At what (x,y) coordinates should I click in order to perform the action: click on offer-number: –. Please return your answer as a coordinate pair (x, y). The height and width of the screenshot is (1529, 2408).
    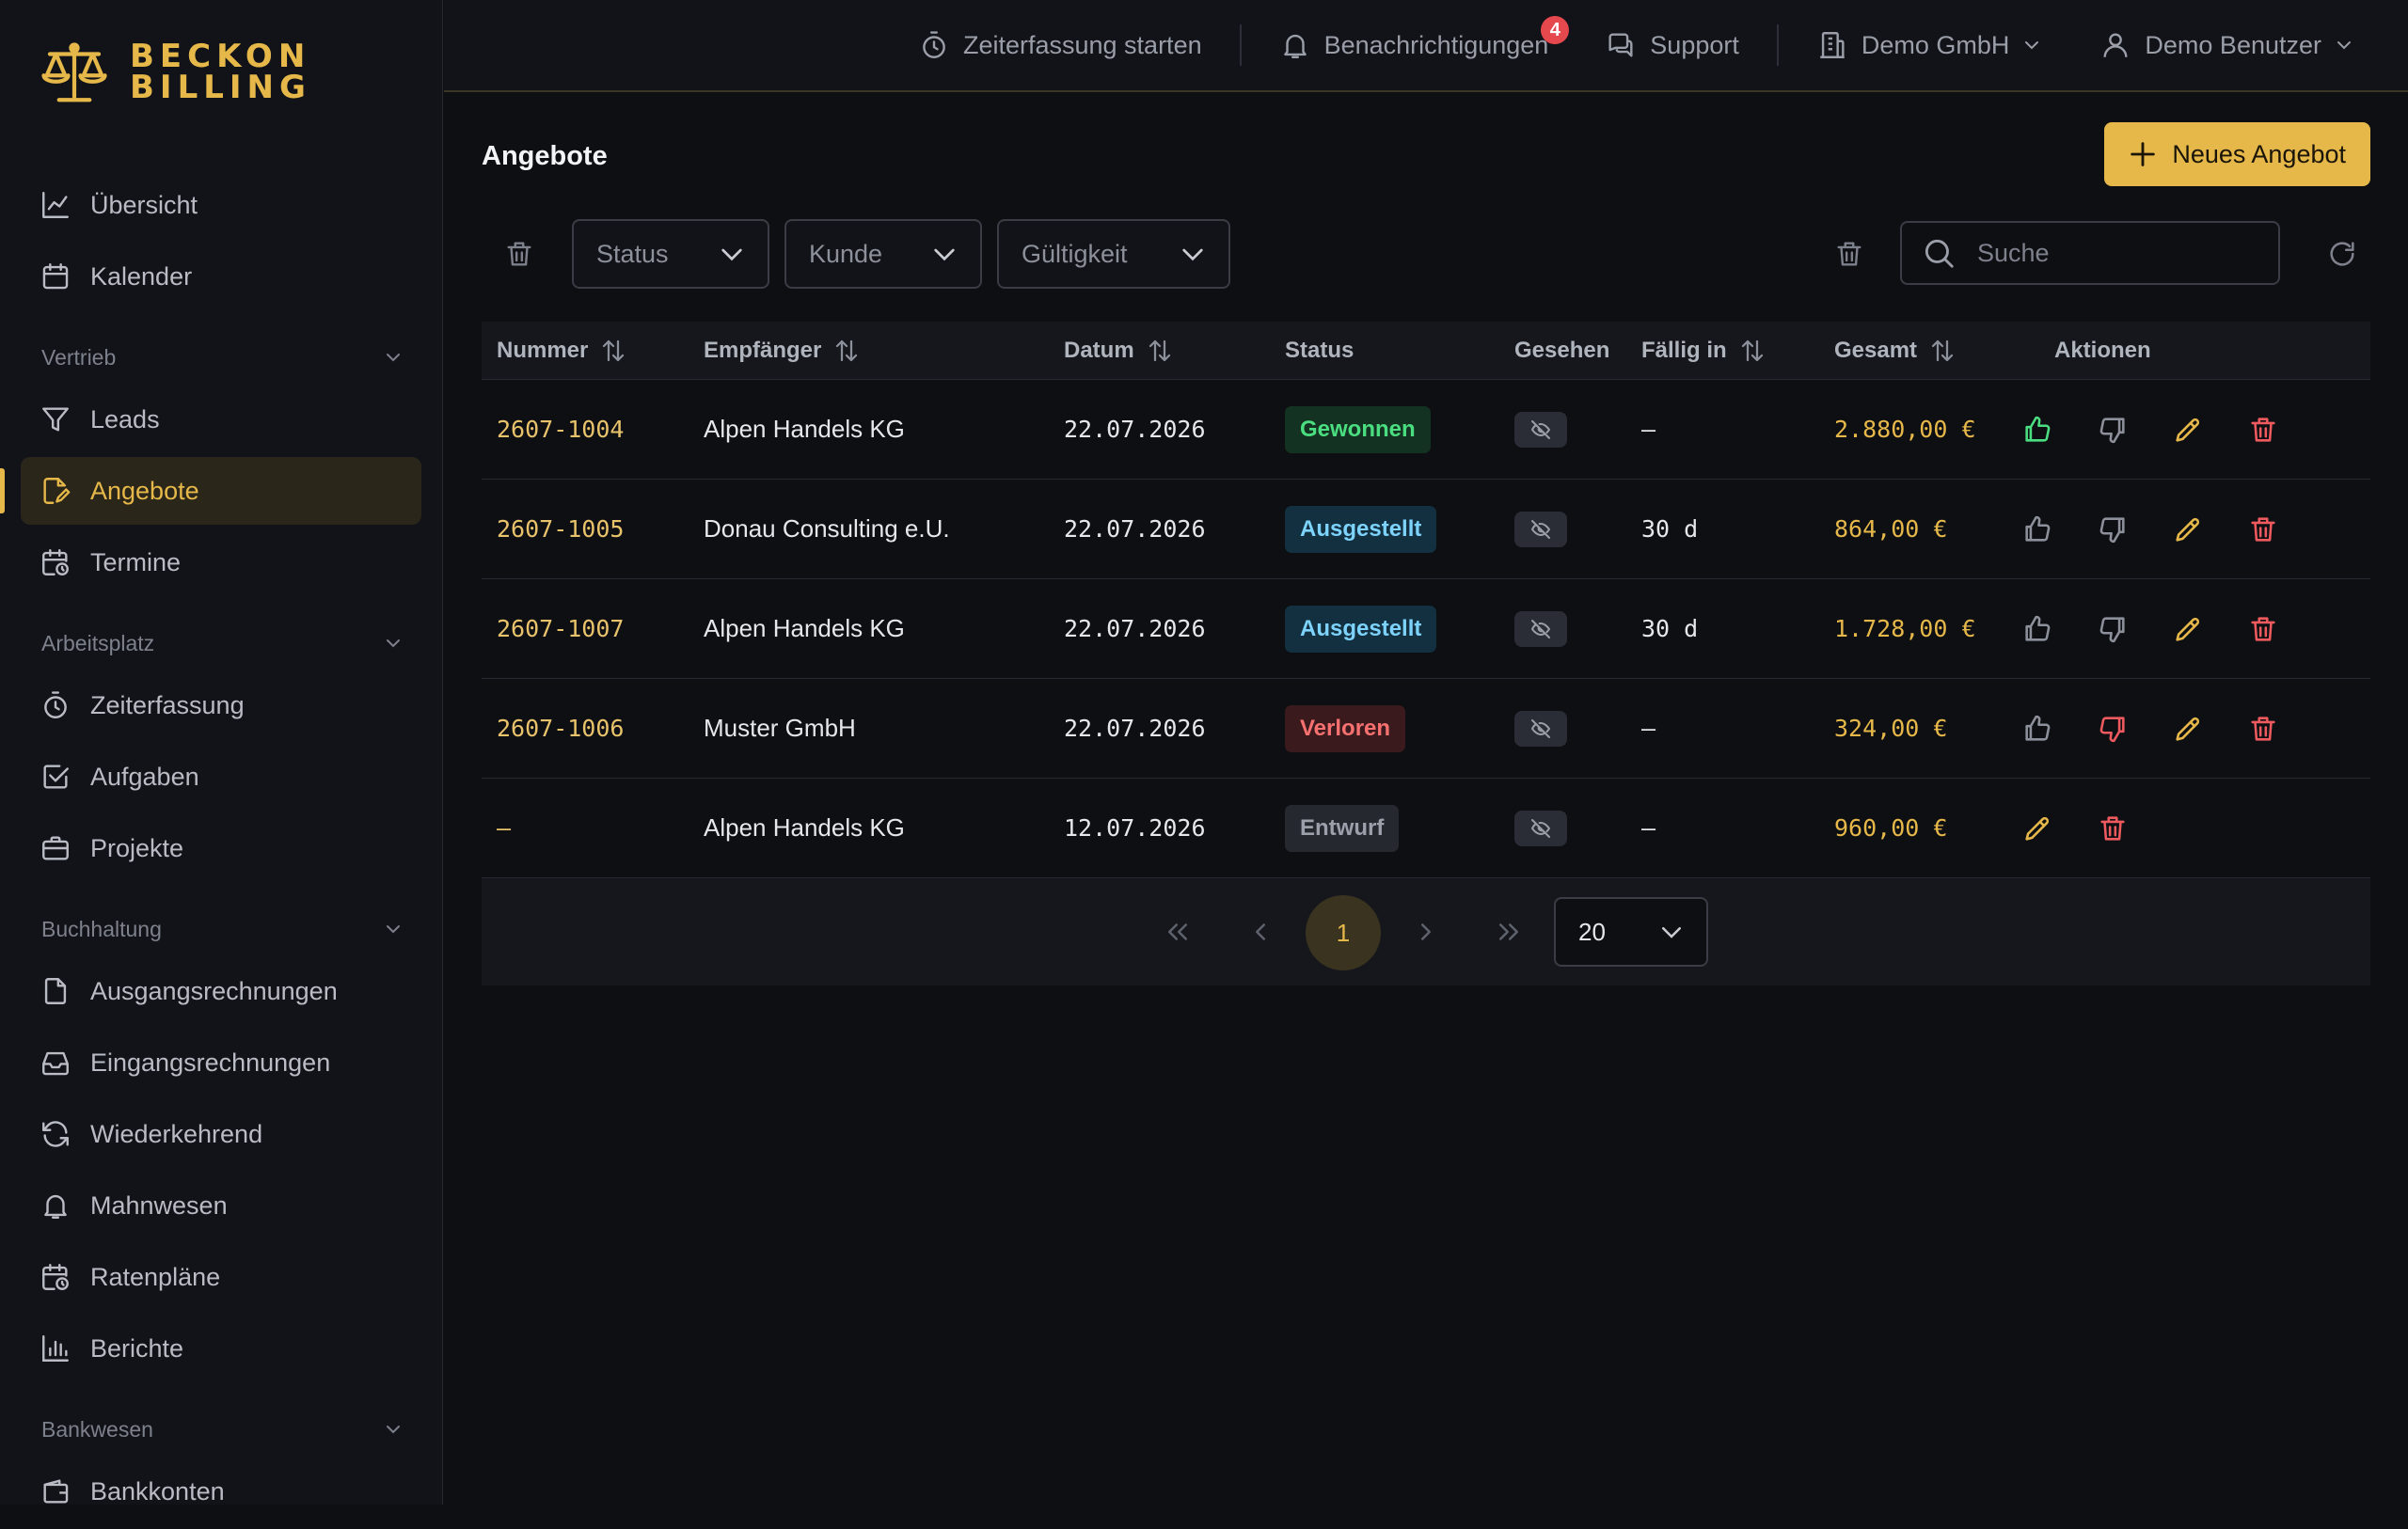
    Looking at the image, I should click on (504, 828).